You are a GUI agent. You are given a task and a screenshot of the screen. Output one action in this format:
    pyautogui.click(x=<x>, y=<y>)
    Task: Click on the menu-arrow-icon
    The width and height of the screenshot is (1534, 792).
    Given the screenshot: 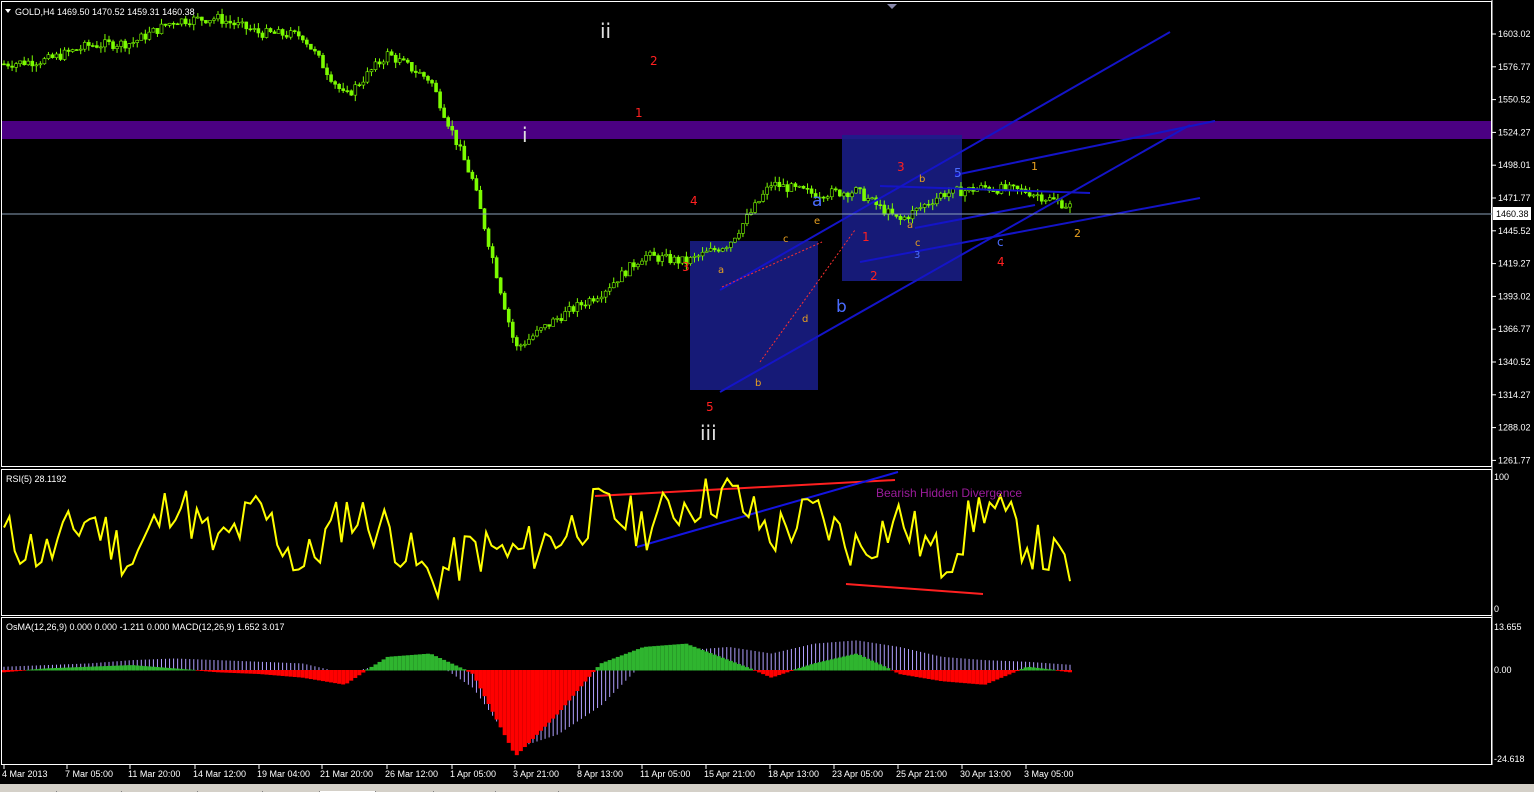 What is the action you would take?
    pyautogui.click(x=8, y=11)
    